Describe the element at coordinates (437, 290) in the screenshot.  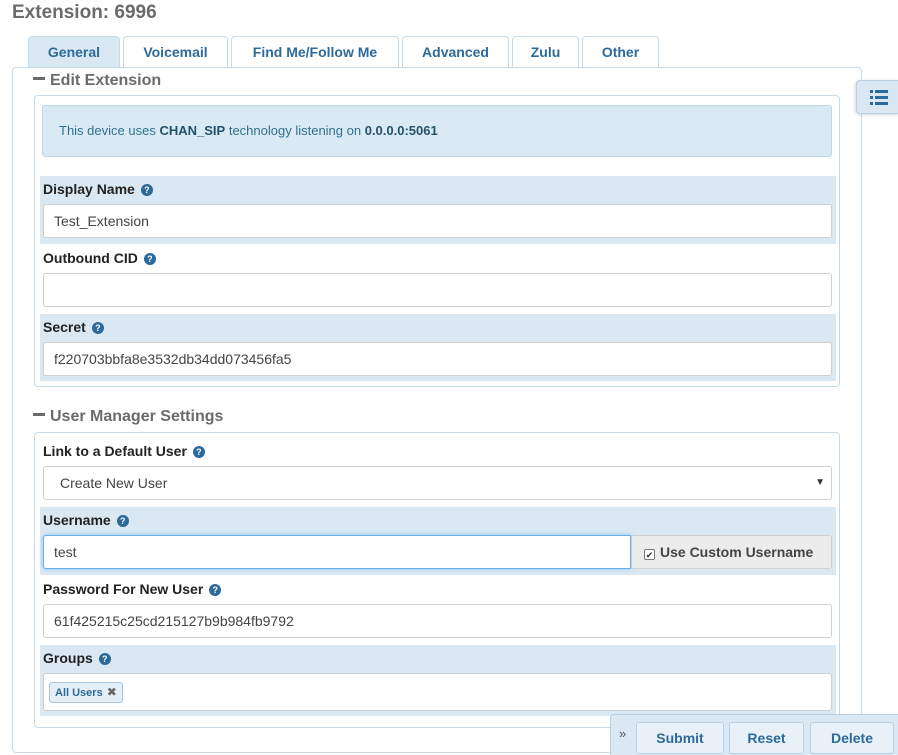
I see `outbound-cid-input` at that location.